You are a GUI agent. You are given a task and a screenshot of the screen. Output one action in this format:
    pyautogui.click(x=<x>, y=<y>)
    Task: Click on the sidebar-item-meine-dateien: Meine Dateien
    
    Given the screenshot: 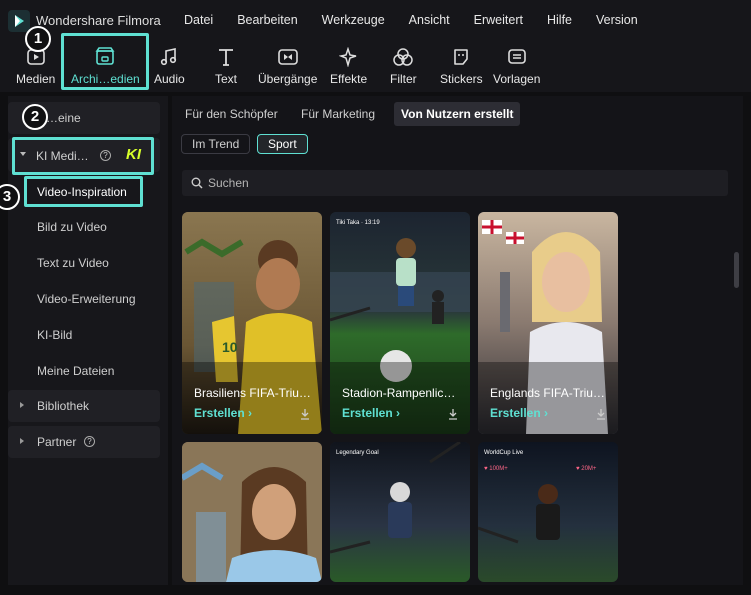 What is the action you would take?
    pyautogui.click(x=84, y=371)
    